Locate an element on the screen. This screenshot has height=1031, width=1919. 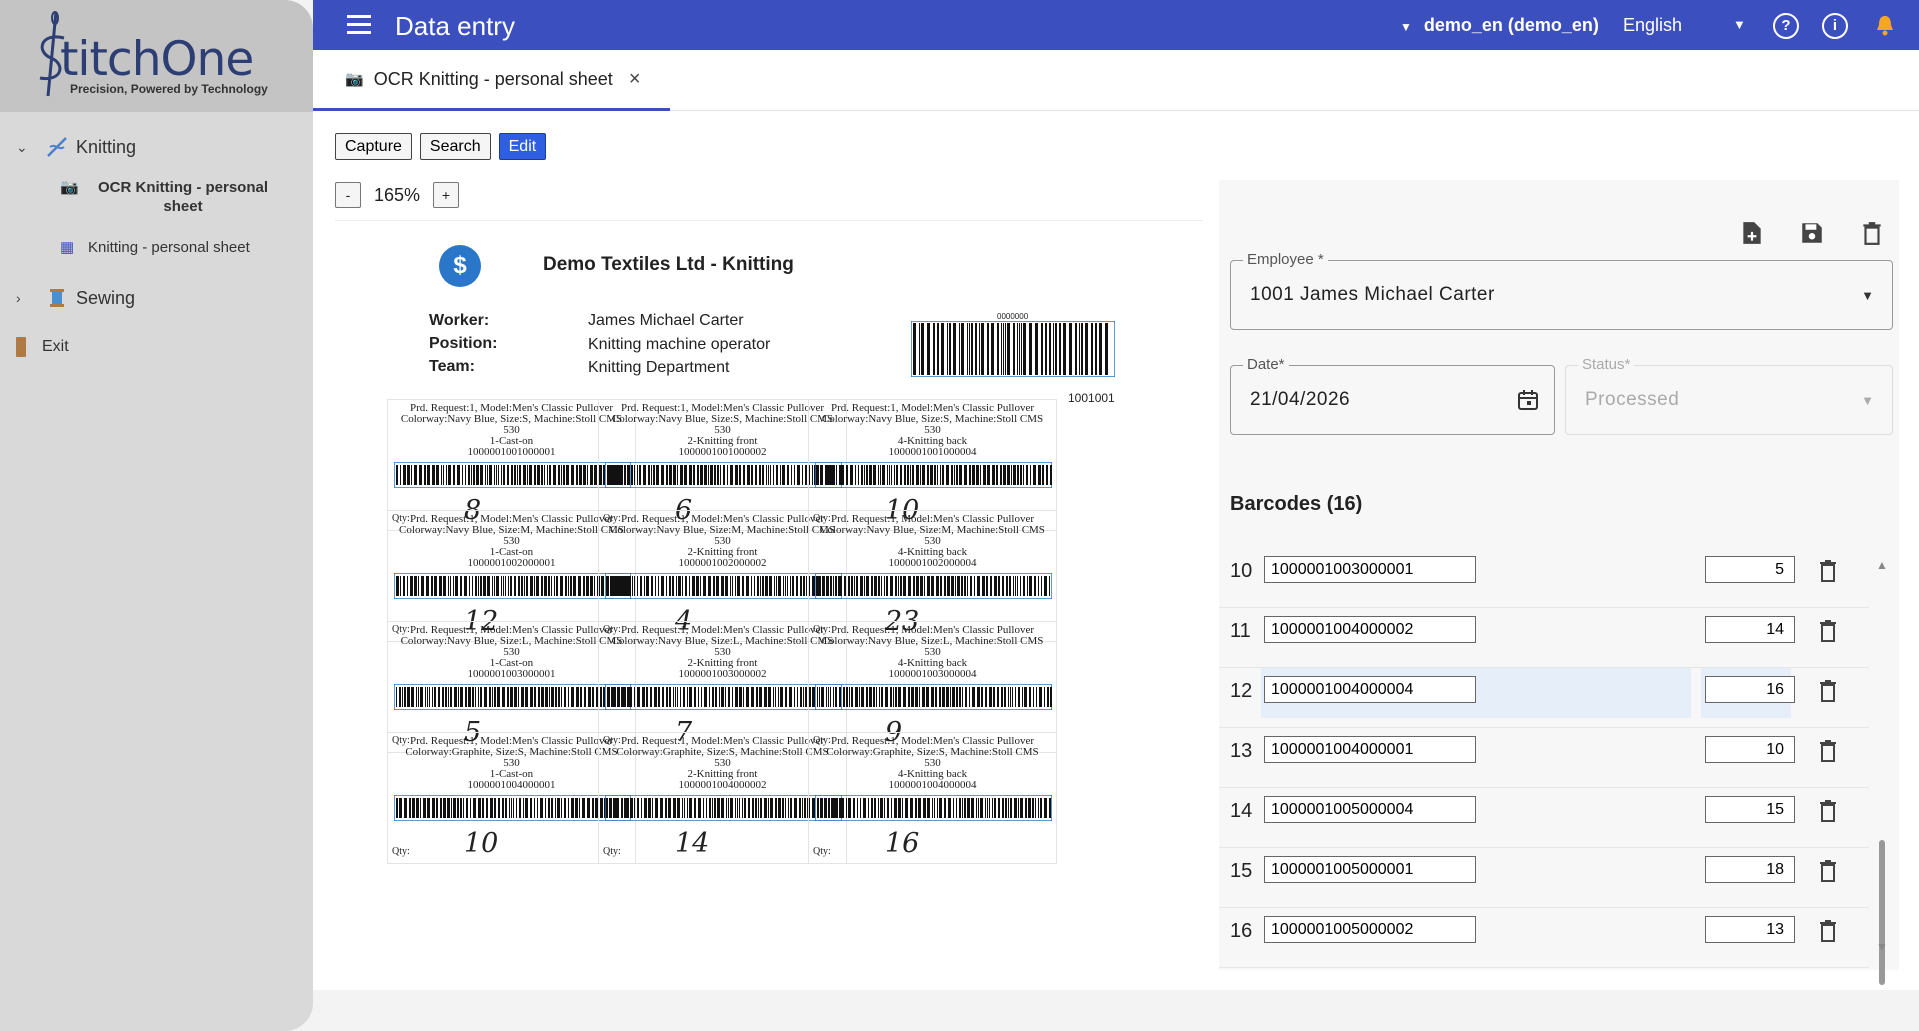
thread-spool-icon is located at coordinates (57, 298).